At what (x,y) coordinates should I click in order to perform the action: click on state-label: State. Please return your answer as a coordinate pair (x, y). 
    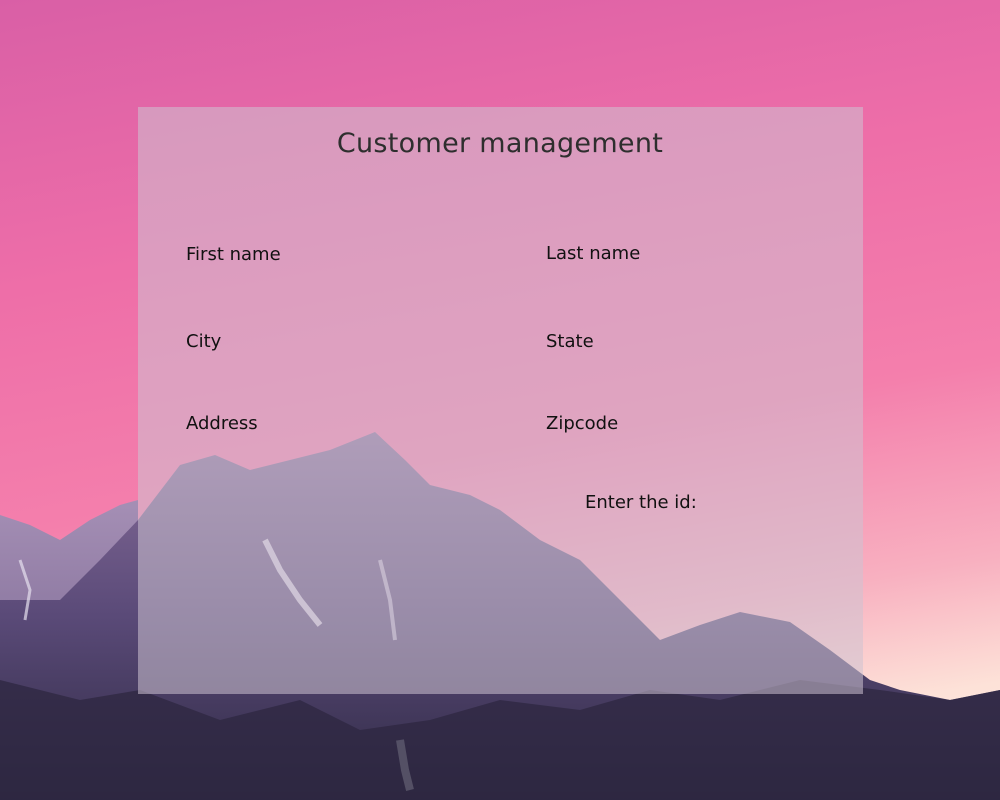
    Looking at the image, I should click on (570, 341).